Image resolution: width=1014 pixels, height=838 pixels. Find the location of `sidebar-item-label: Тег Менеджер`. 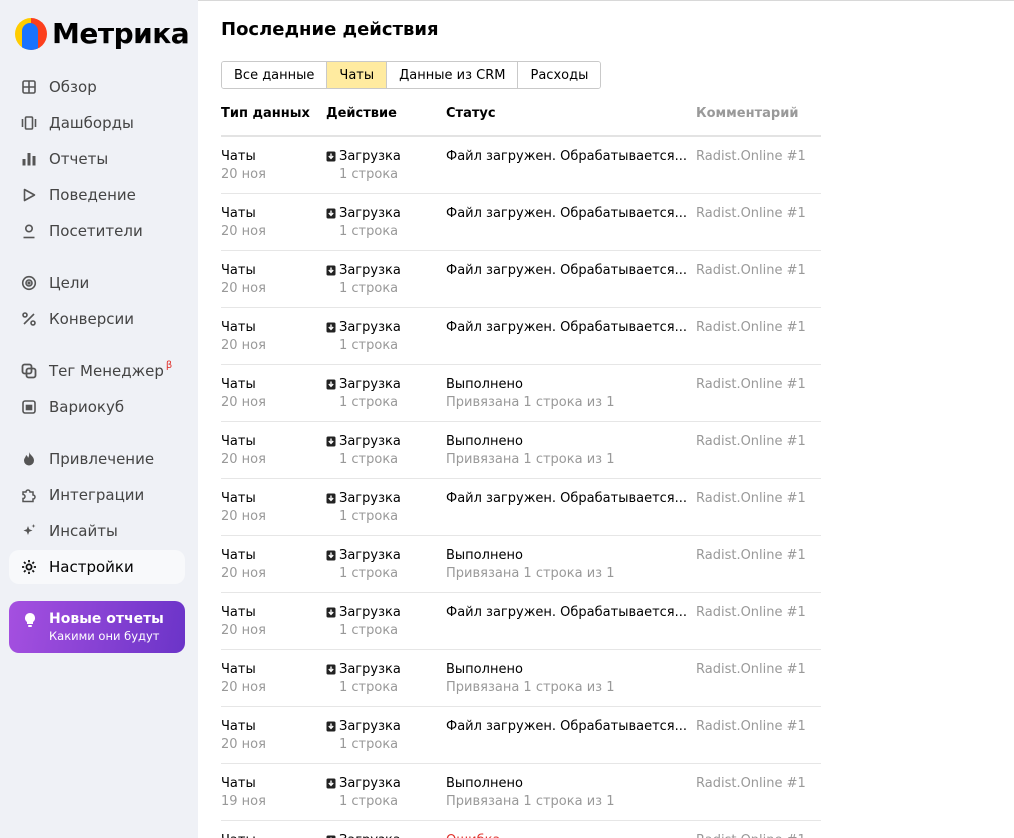

sidebar-item-label: Тег Менеджер is located at coordinates (106, 371).